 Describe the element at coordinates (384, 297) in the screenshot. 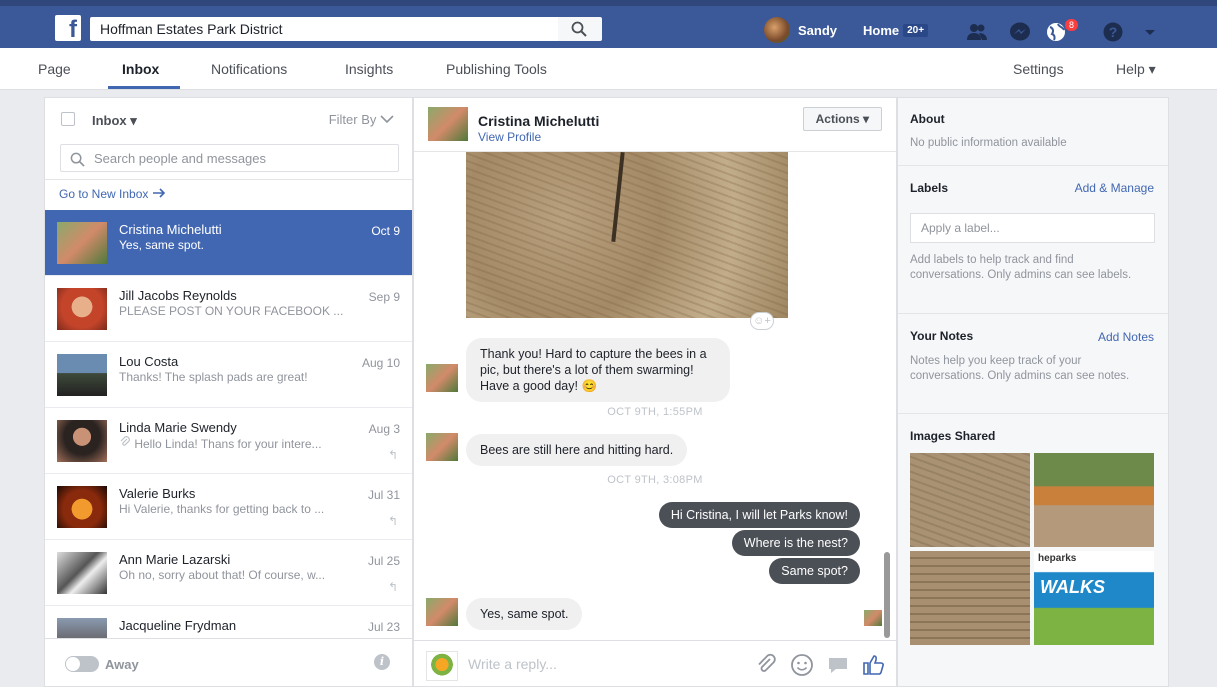

I see `thread-date: Sep 9` at that location.